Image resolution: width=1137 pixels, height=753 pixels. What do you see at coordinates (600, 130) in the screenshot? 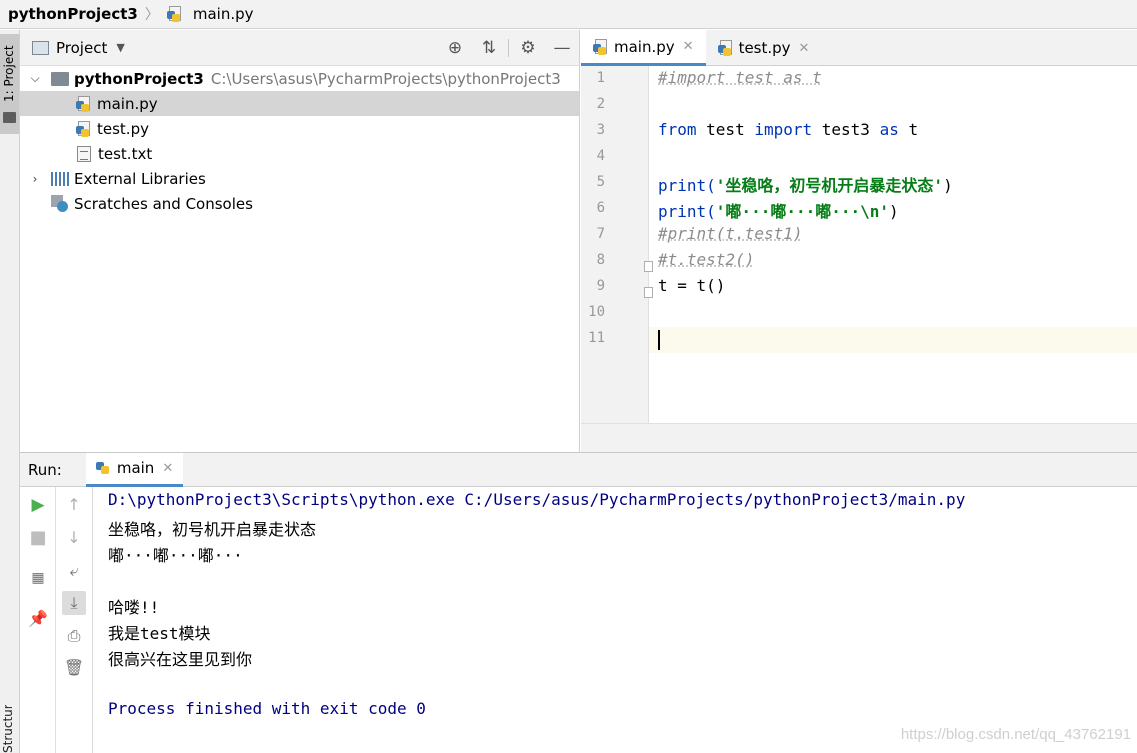
I see `line-number: 3` at bounding box center [600, 130].